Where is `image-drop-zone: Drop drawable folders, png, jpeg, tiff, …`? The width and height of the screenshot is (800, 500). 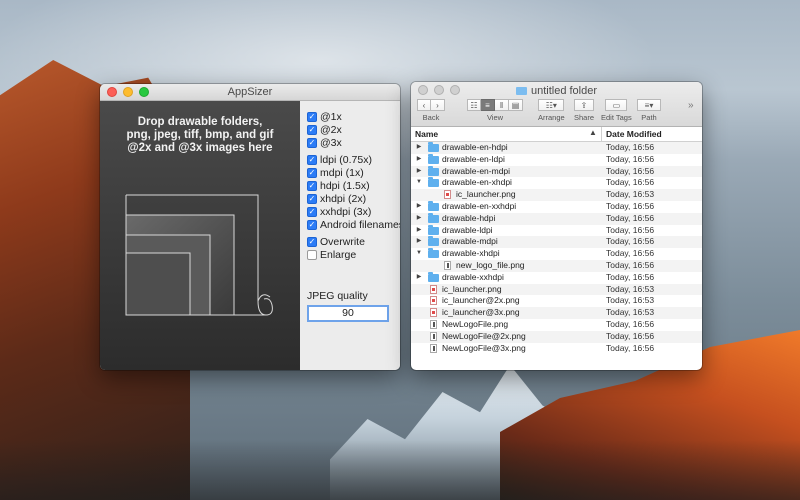 image-drop-zone: Drop drawable folders, png, jpeg, tiff, … is located at coordinates (200, 235).